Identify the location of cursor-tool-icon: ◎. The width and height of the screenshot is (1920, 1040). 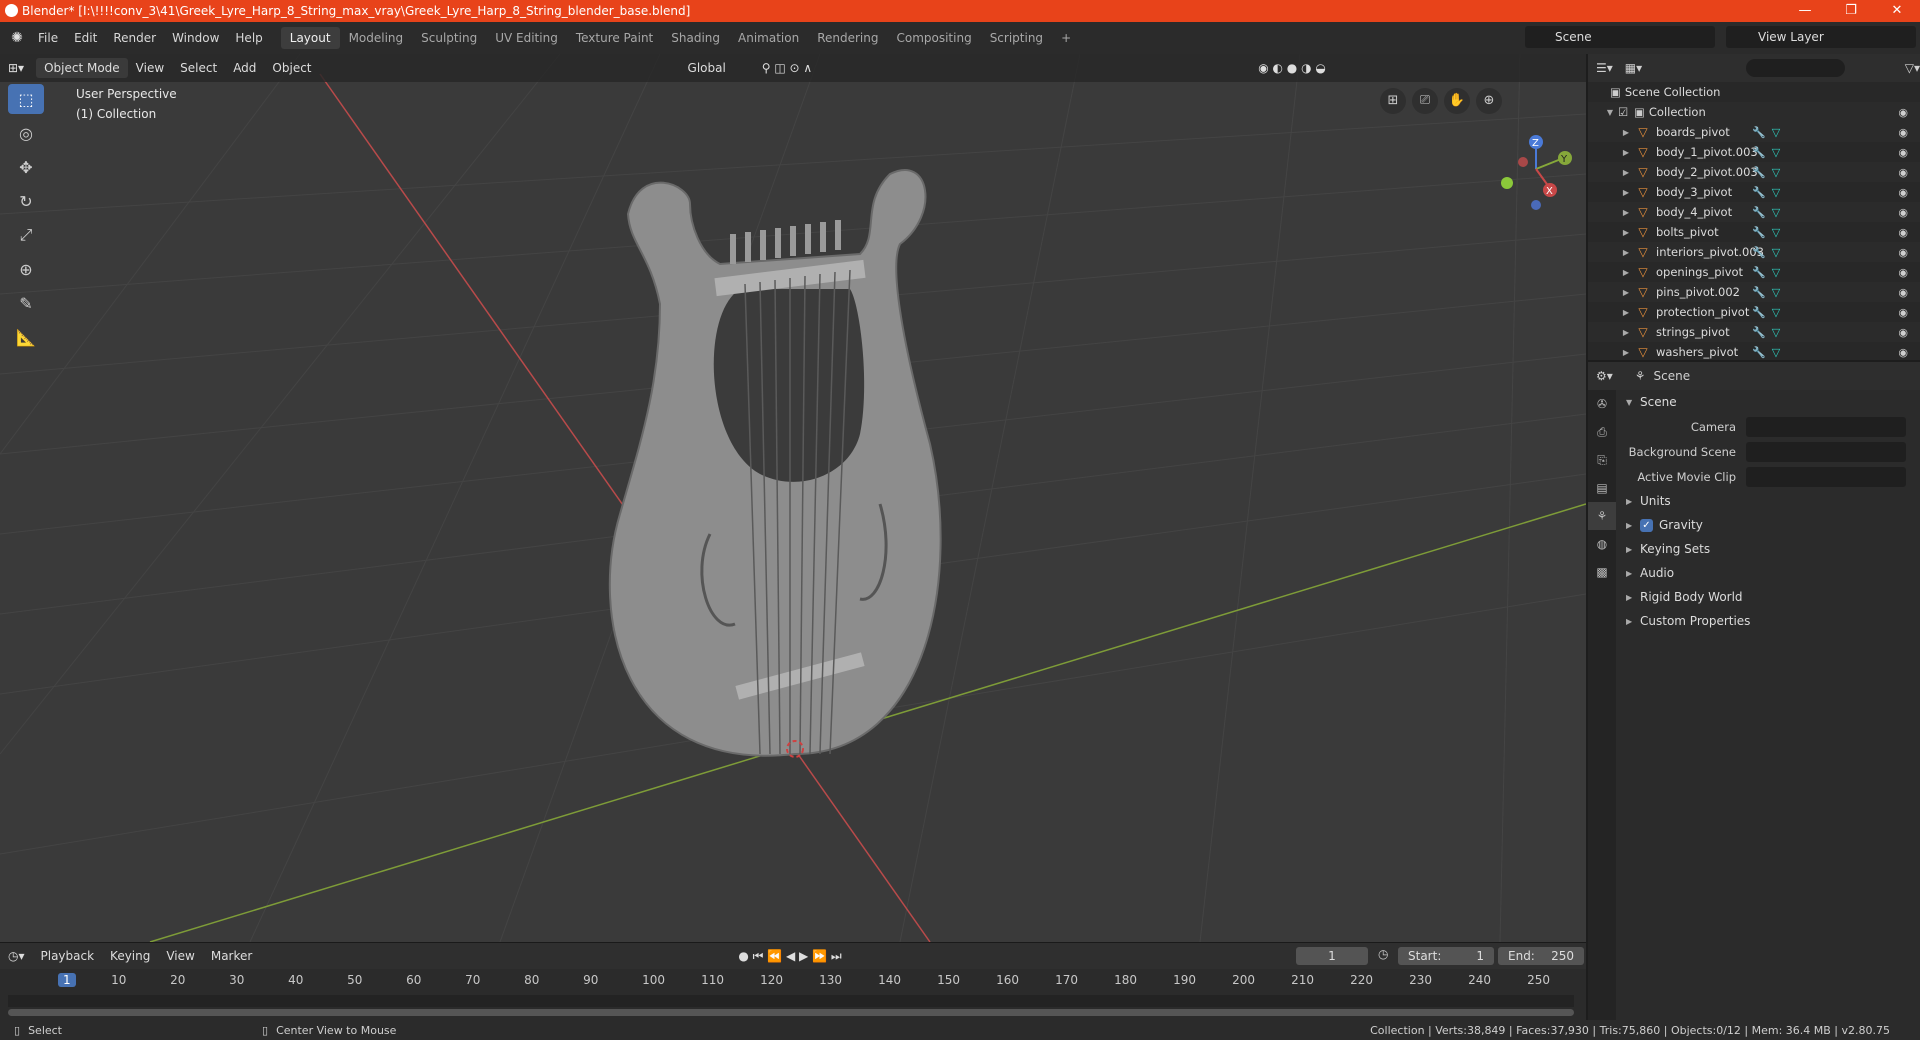
(26, 133).